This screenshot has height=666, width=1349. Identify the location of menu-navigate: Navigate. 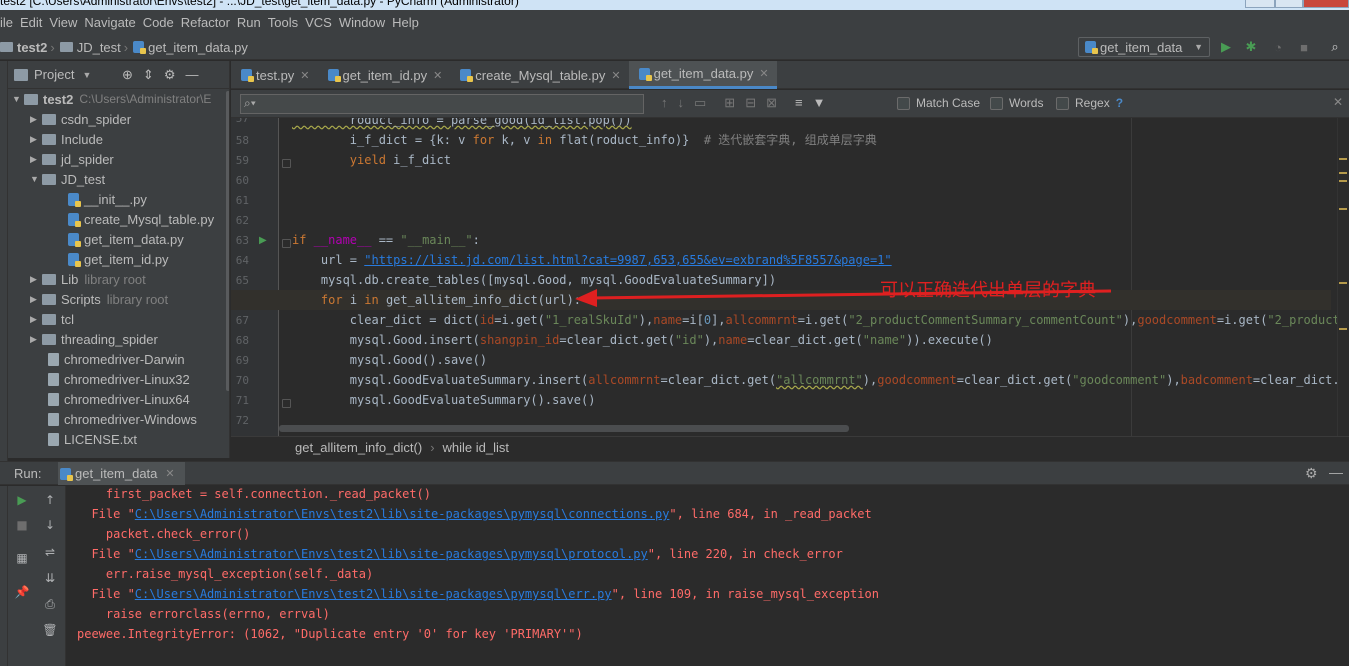
(113, 22).